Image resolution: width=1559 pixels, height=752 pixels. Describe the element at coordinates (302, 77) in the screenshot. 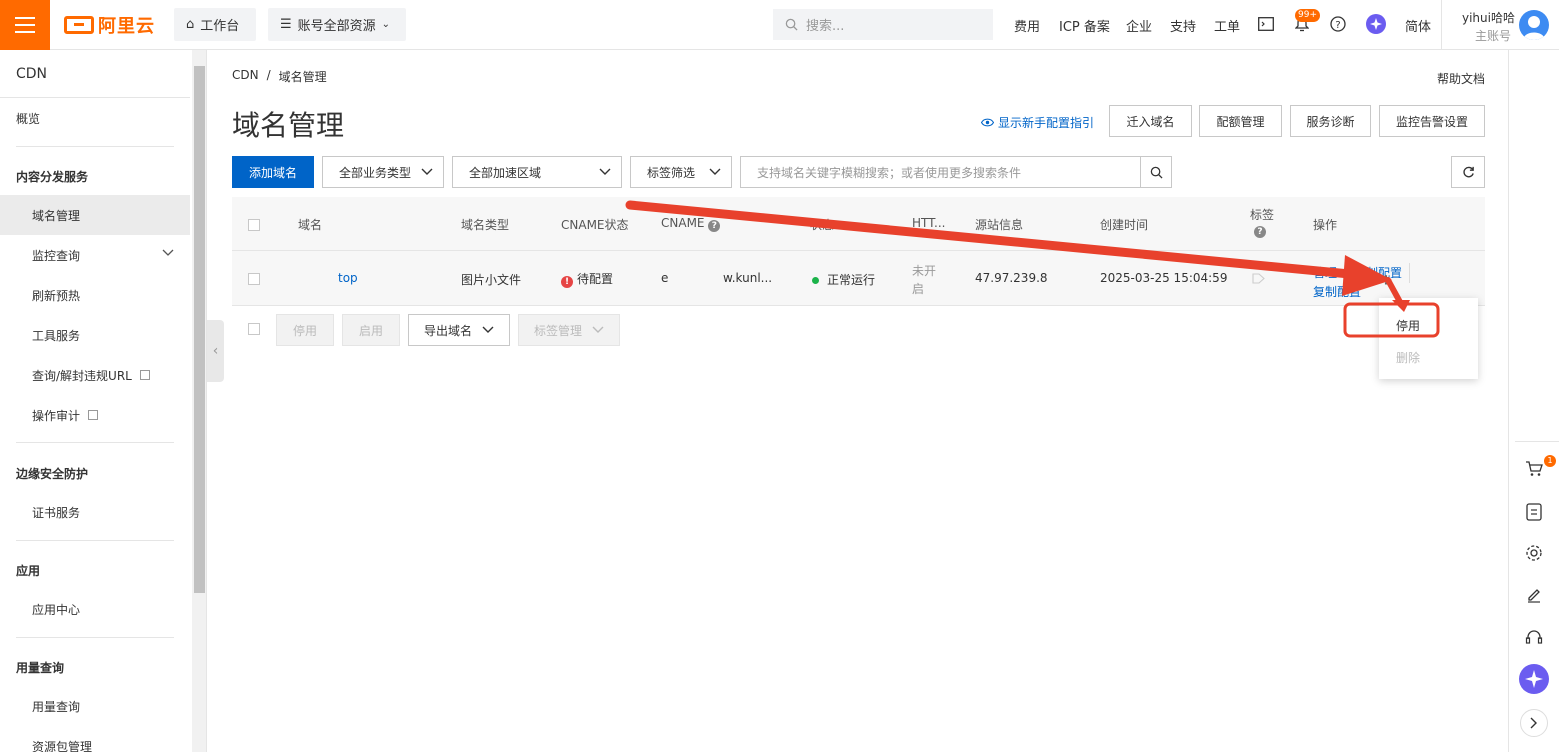

I see `breadcrumb-current: 域名管理` at that location.